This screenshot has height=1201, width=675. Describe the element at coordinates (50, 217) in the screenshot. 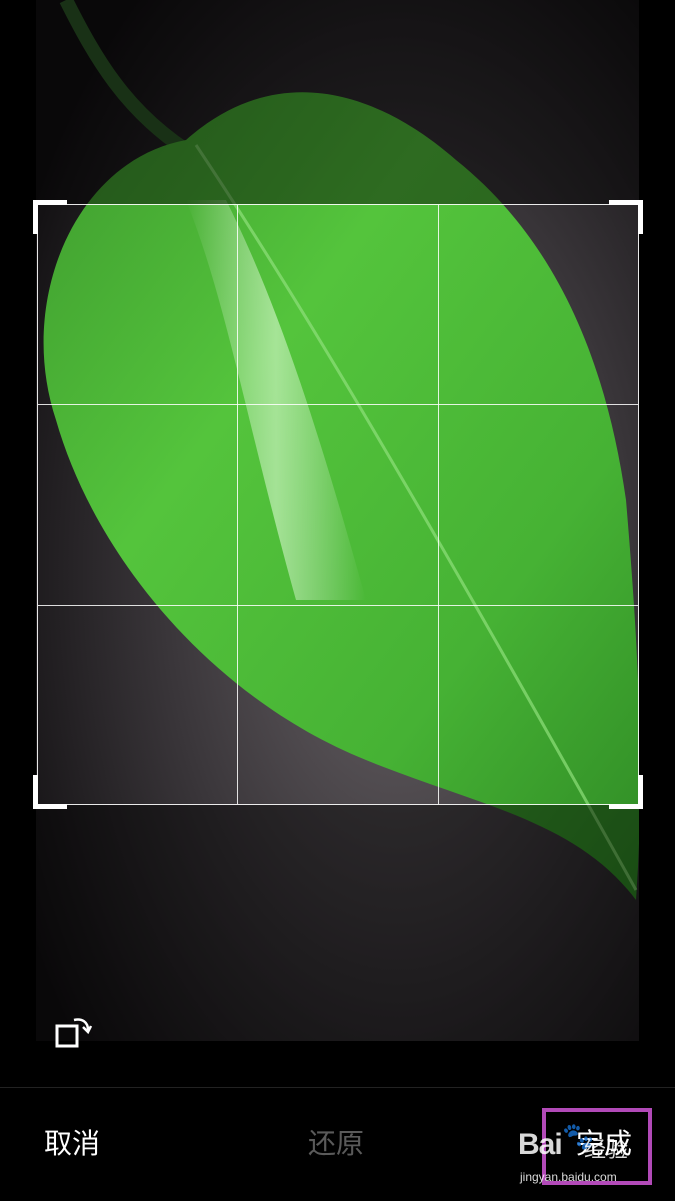

I see `crop-handle-top-left` at that location.